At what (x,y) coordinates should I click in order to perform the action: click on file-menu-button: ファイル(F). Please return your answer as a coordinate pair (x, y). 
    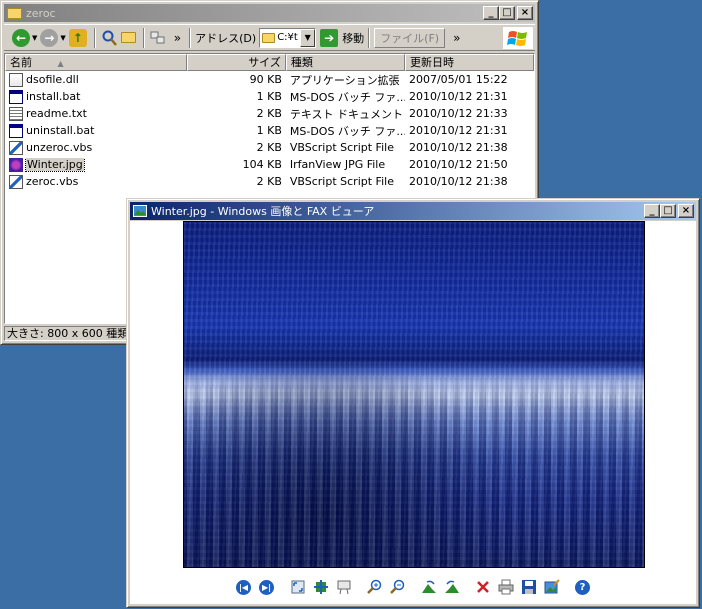
    Looking at the image, I should click on (410, 37).